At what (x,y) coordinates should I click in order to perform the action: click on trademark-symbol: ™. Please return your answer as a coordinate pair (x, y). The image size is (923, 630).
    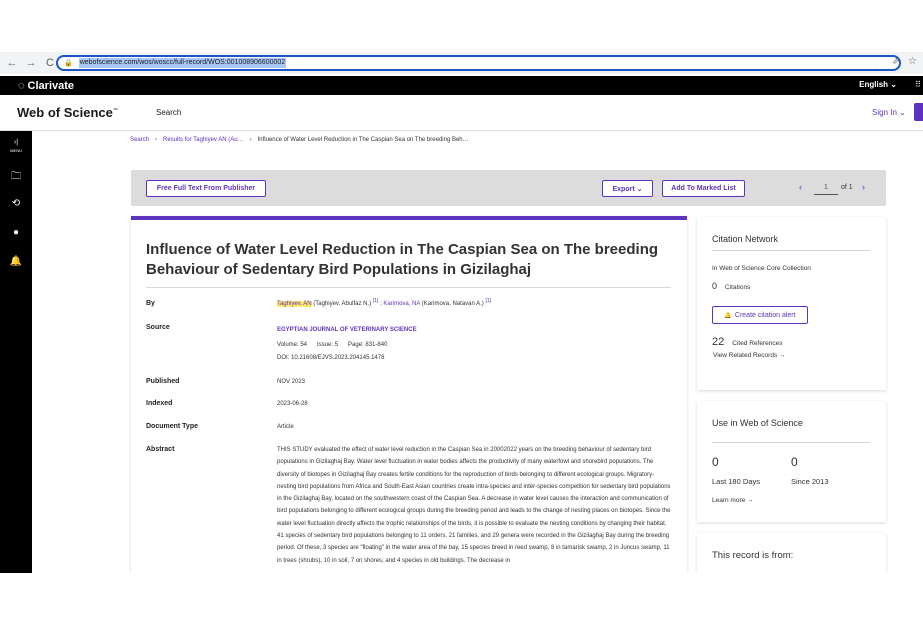
    Looking at the image, I should click on (115, 110).